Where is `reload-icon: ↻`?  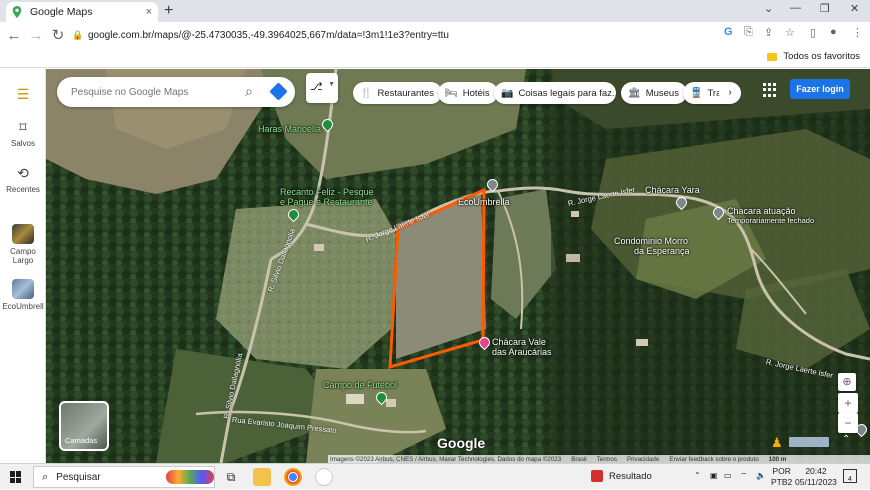 reload-icon: ↻ is located at coordinates (58, 35).